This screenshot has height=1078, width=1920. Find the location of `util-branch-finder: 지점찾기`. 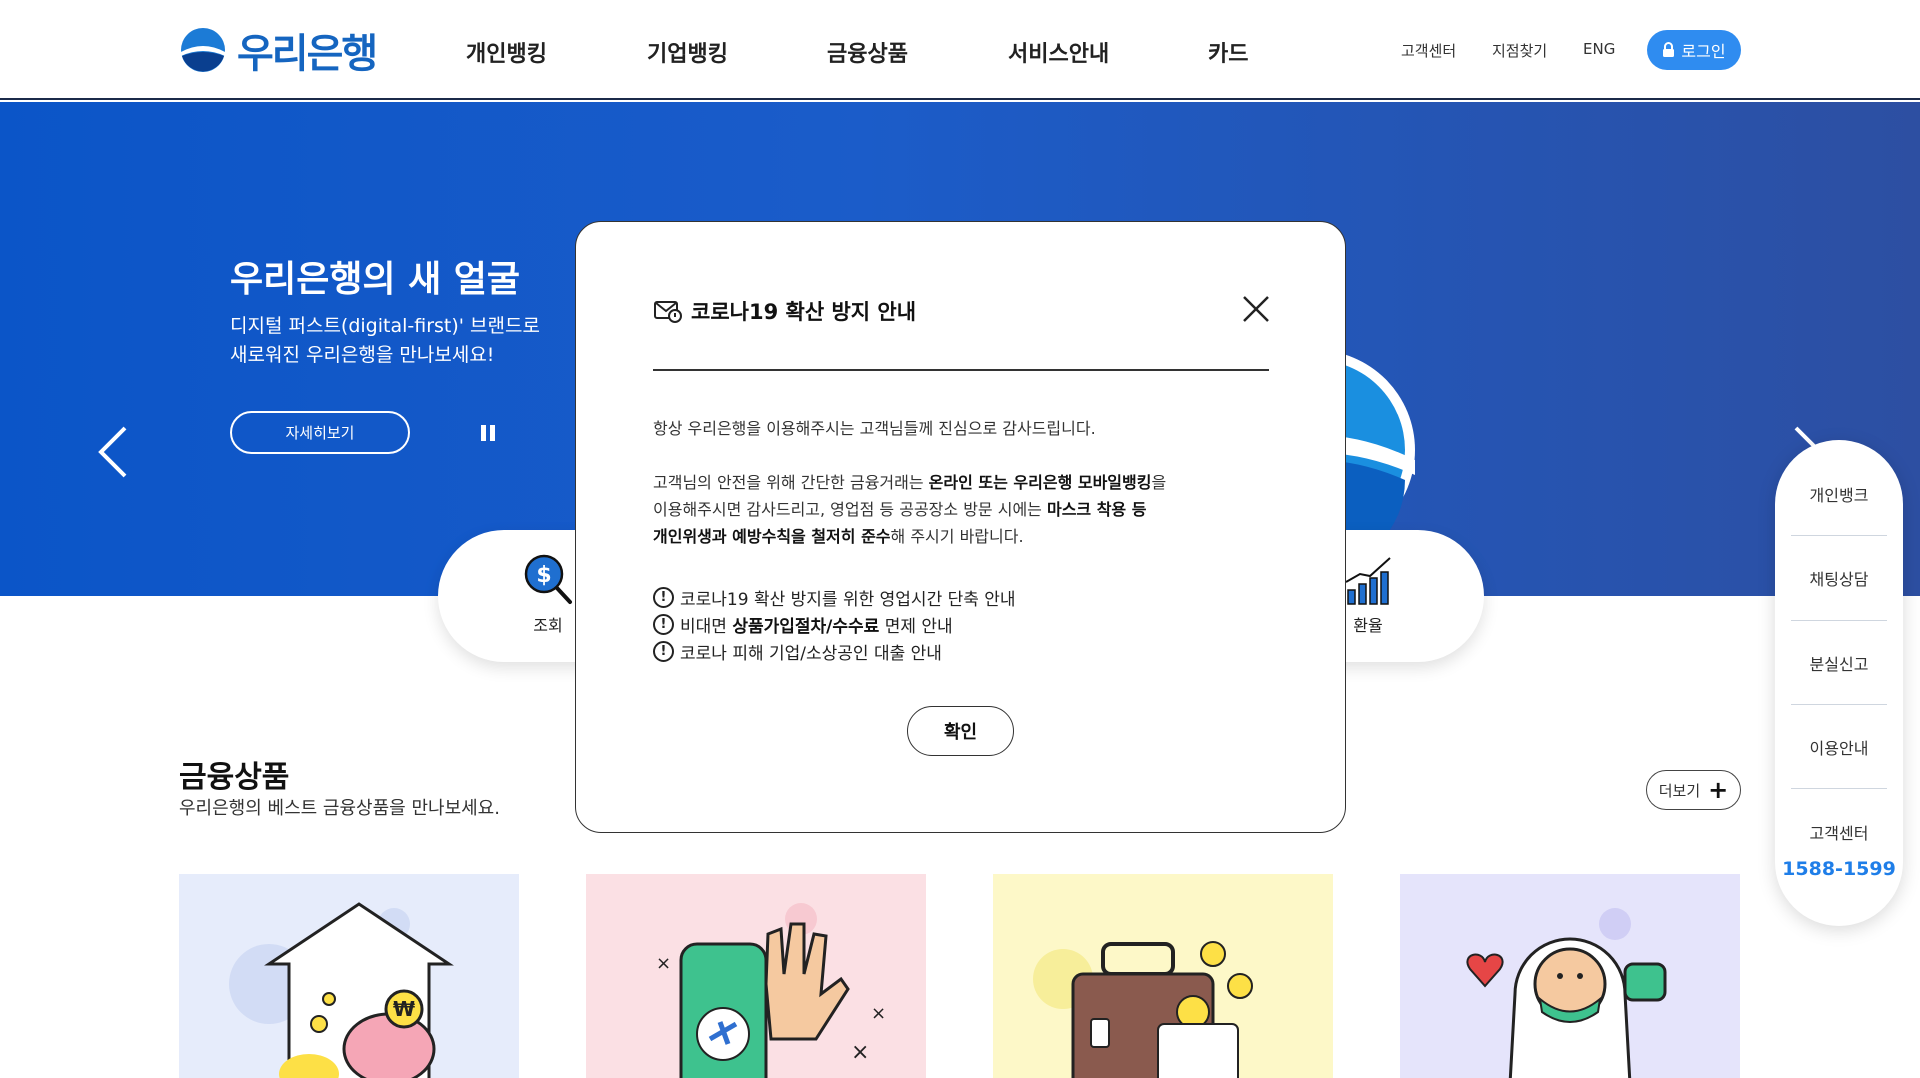

util-branch-finder: 지점찾기 is located at coordinates (1519, 50).